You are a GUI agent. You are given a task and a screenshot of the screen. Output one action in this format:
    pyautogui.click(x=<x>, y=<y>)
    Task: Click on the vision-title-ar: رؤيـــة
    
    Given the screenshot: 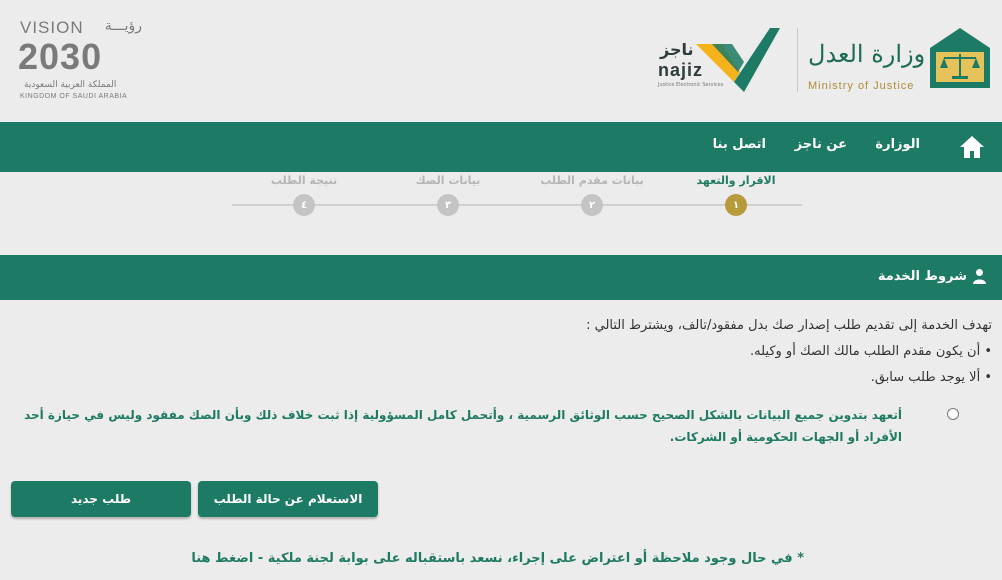 What is the action you would take?
    pyautogui.click(x=123, y=26)
    